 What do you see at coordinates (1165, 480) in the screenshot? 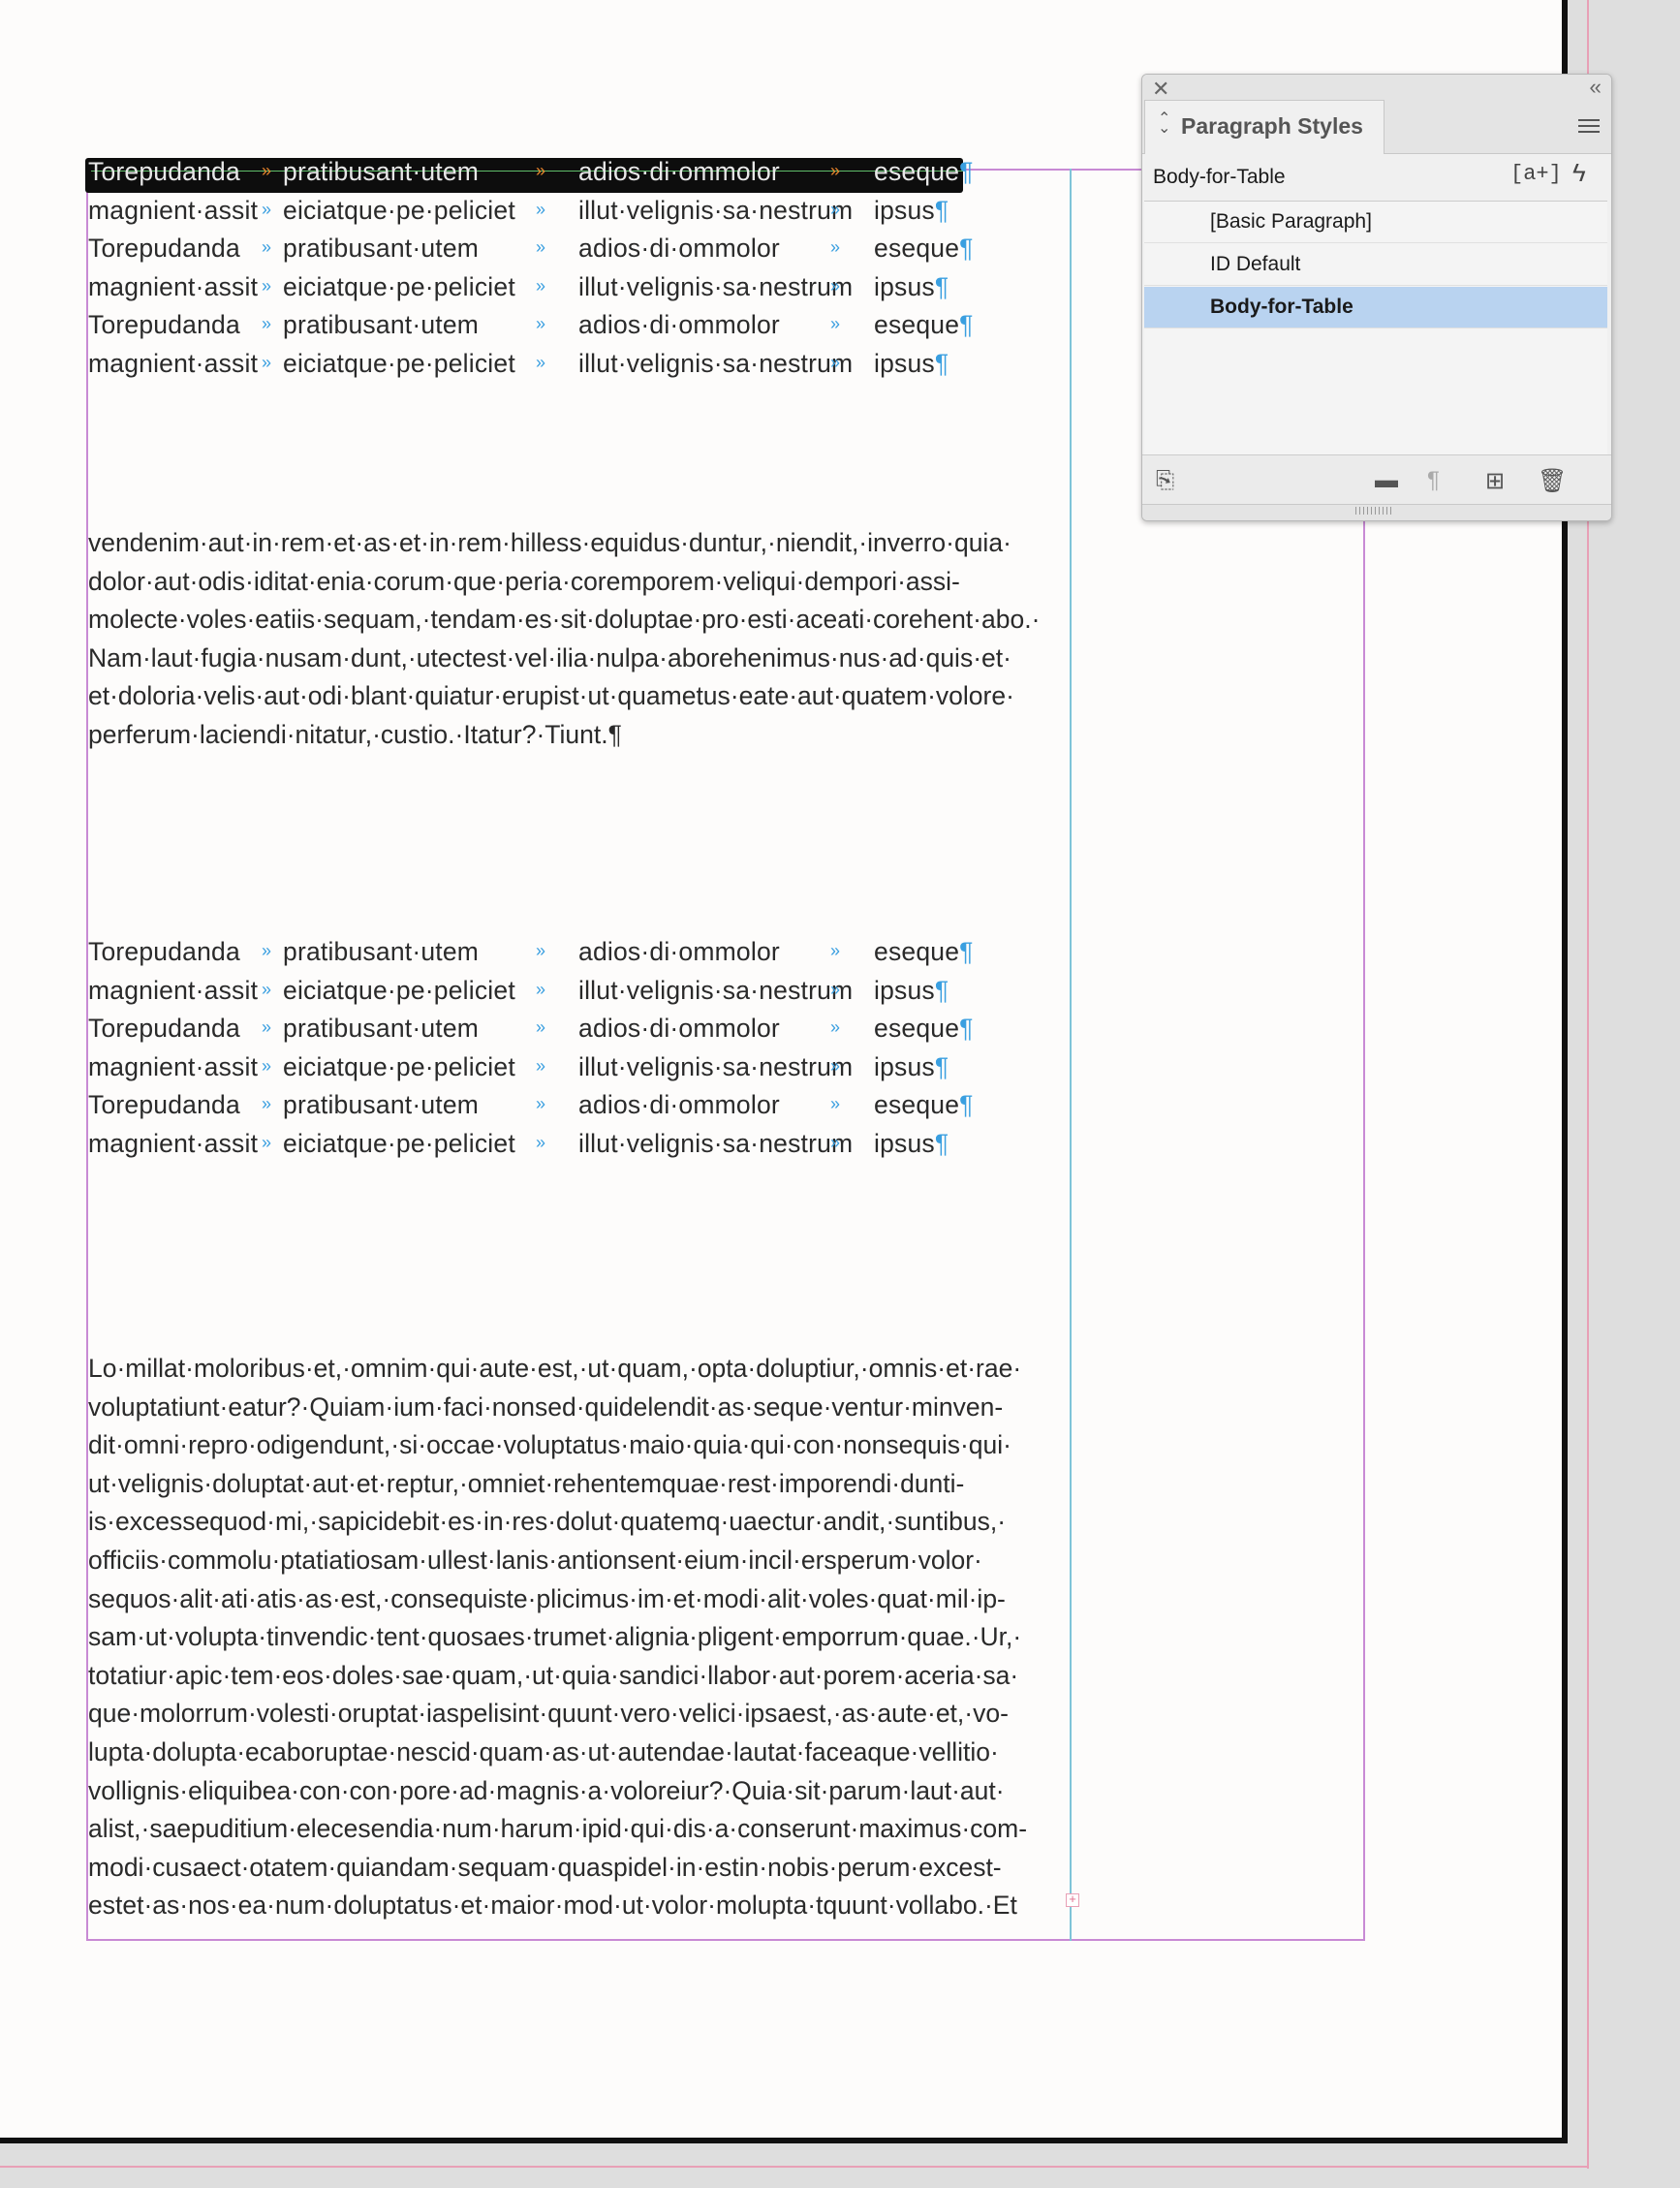
I see `load-styles-icon: ⎘` at bounding box center [1165, 480].